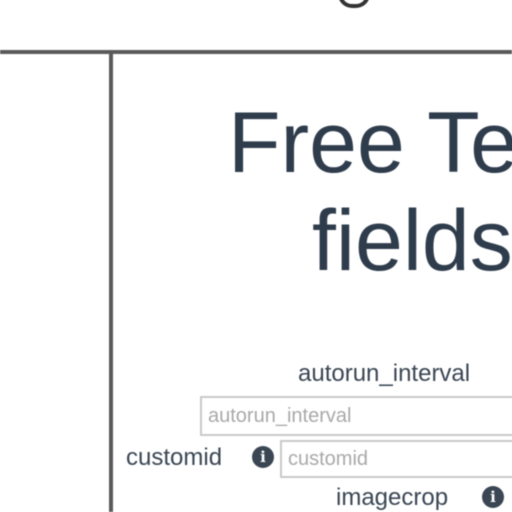  I want to click on header-area, so click(256, 25).